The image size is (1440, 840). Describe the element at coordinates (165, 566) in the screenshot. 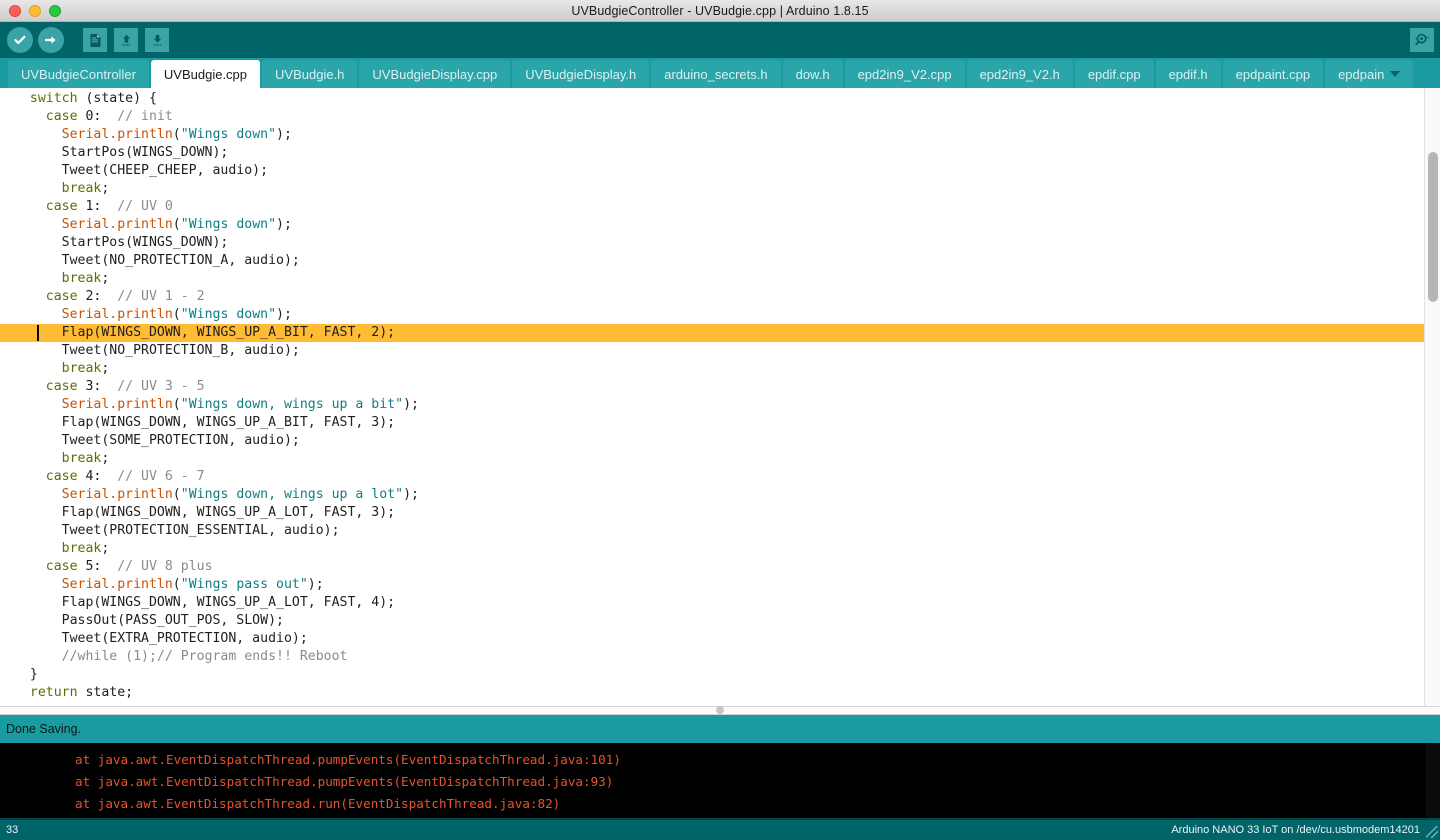

I see `code-token: // UV 8 plus` at that location.